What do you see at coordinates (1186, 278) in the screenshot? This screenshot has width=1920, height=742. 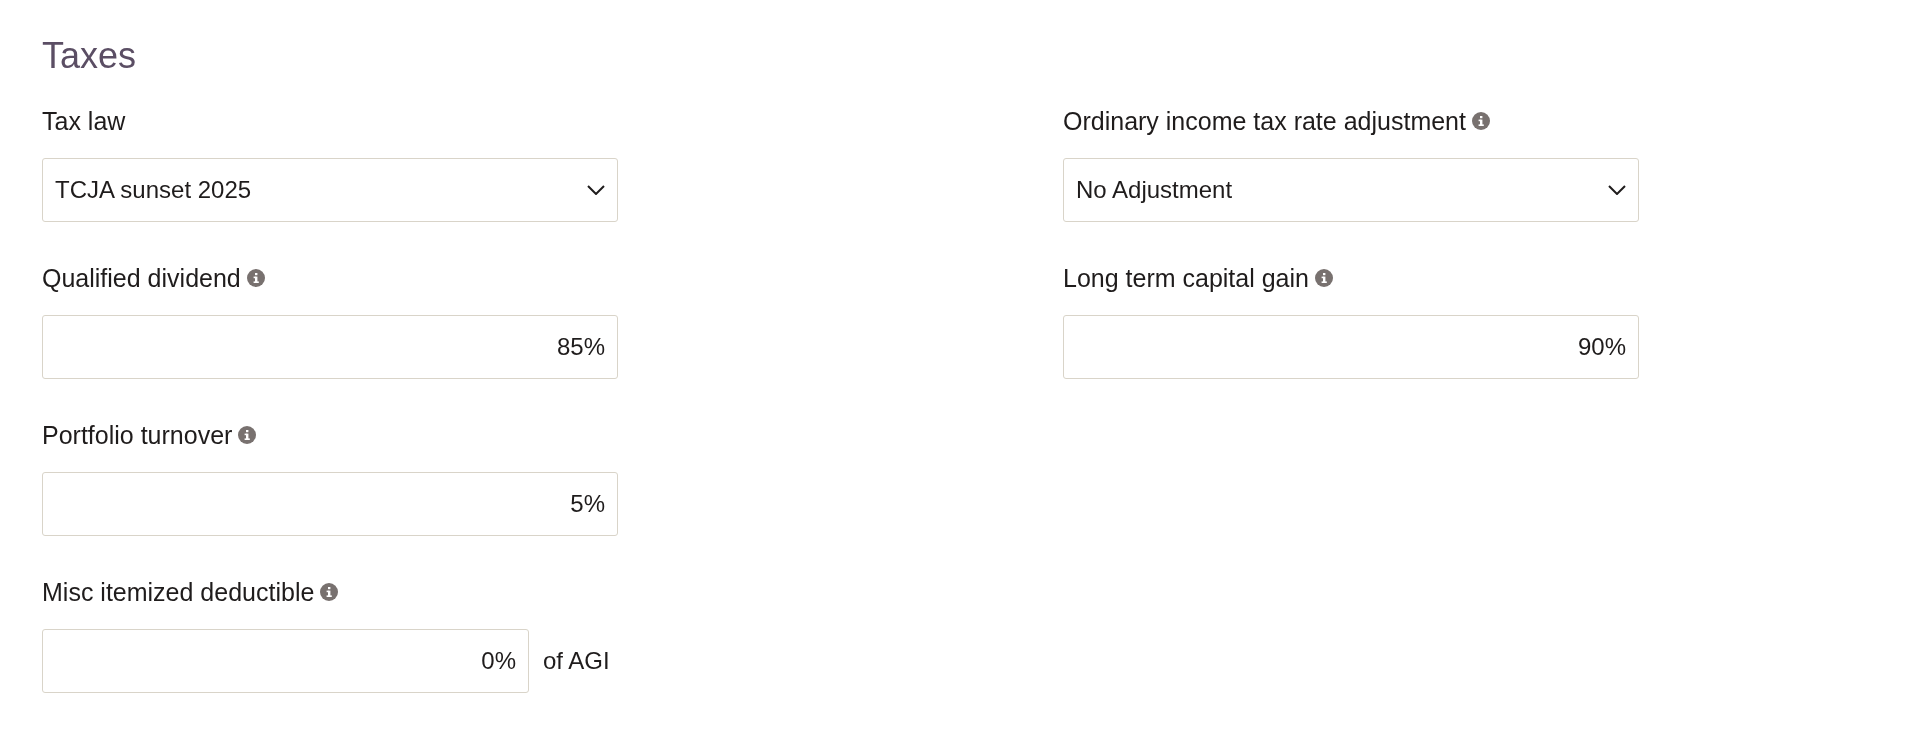 I see `field-label: Long term capital gain` at bounding box center [1186, 278].